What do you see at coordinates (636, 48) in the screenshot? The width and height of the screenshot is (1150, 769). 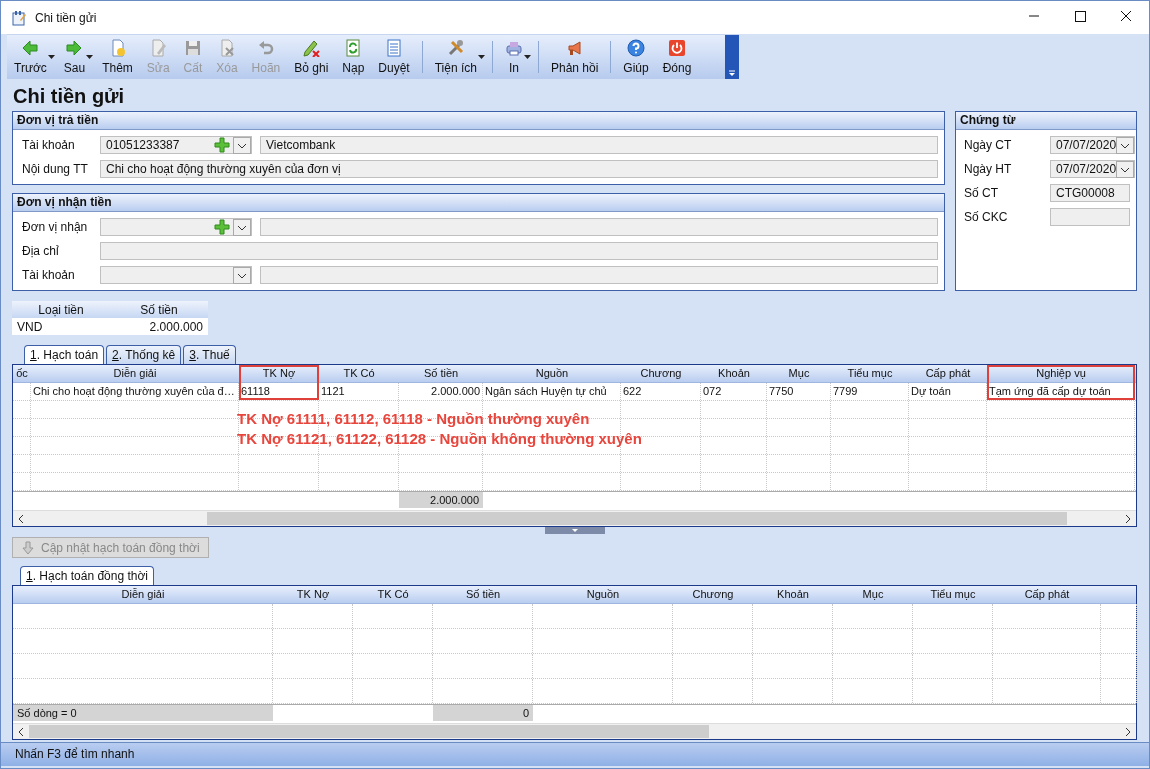 I see `help-icon` at bounding box center [636, 48].